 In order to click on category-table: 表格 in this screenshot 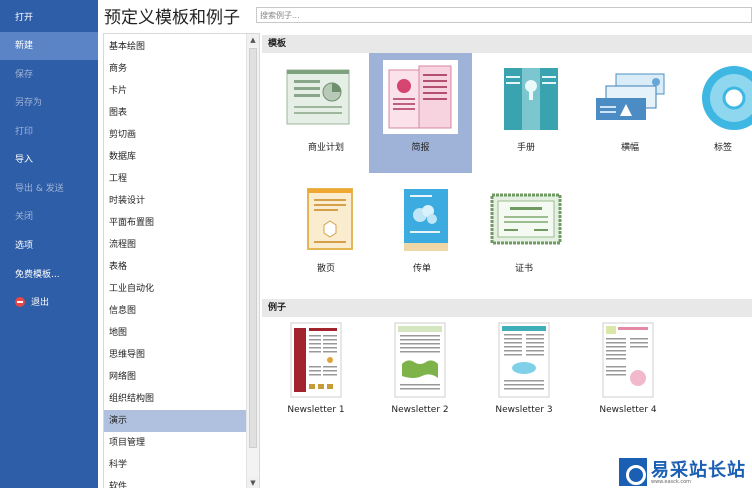, I will do `click(175, 267)`.